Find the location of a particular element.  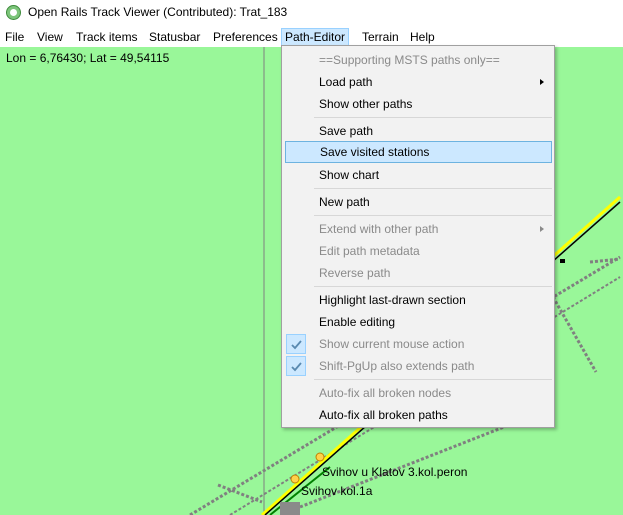

menu-item-highlight-last-drawn: Highlight last-drawn section is located at coordinates (418, 300).